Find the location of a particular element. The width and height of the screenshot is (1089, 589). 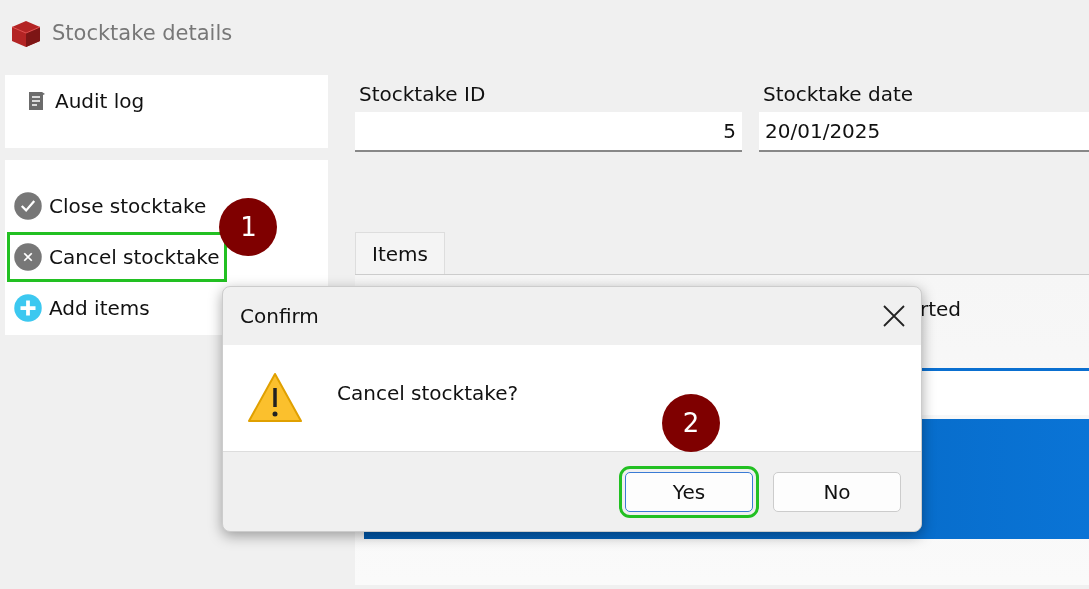

sidebar-item: Add items is located at coordinates (81, 308).